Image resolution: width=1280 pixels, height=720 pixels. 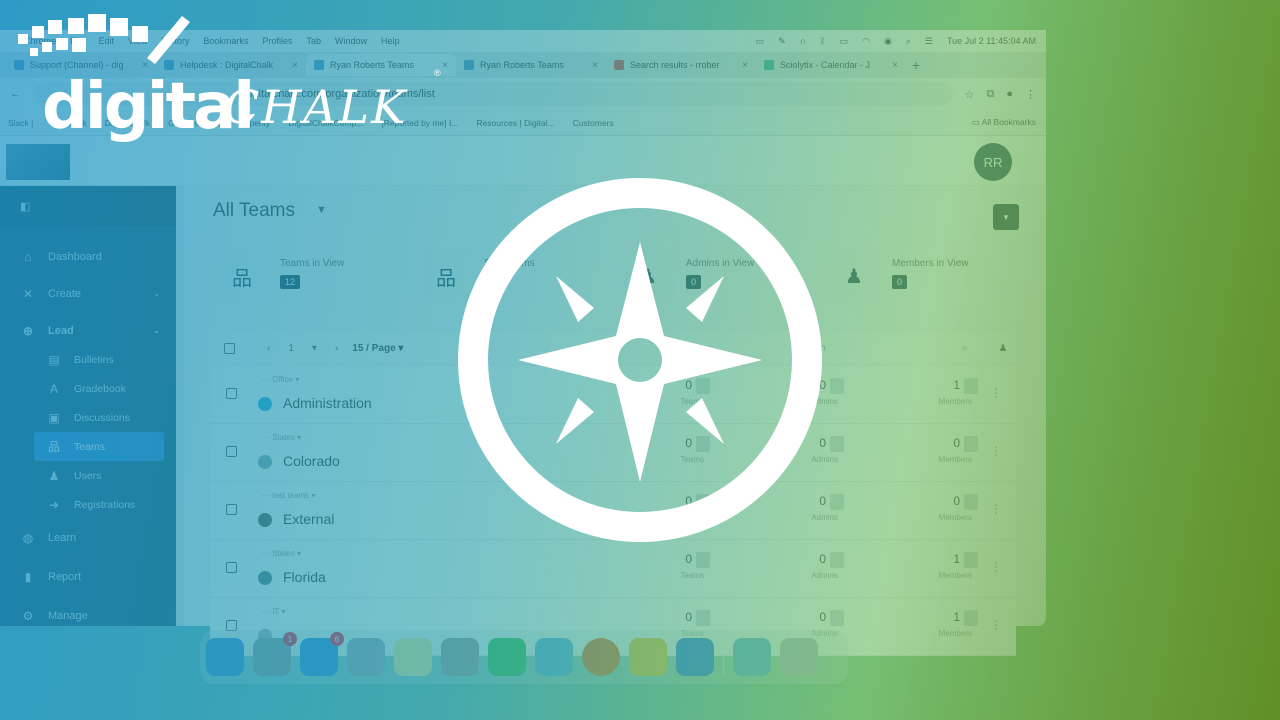 I want to click on compass-star, so click(x=640, y=362).